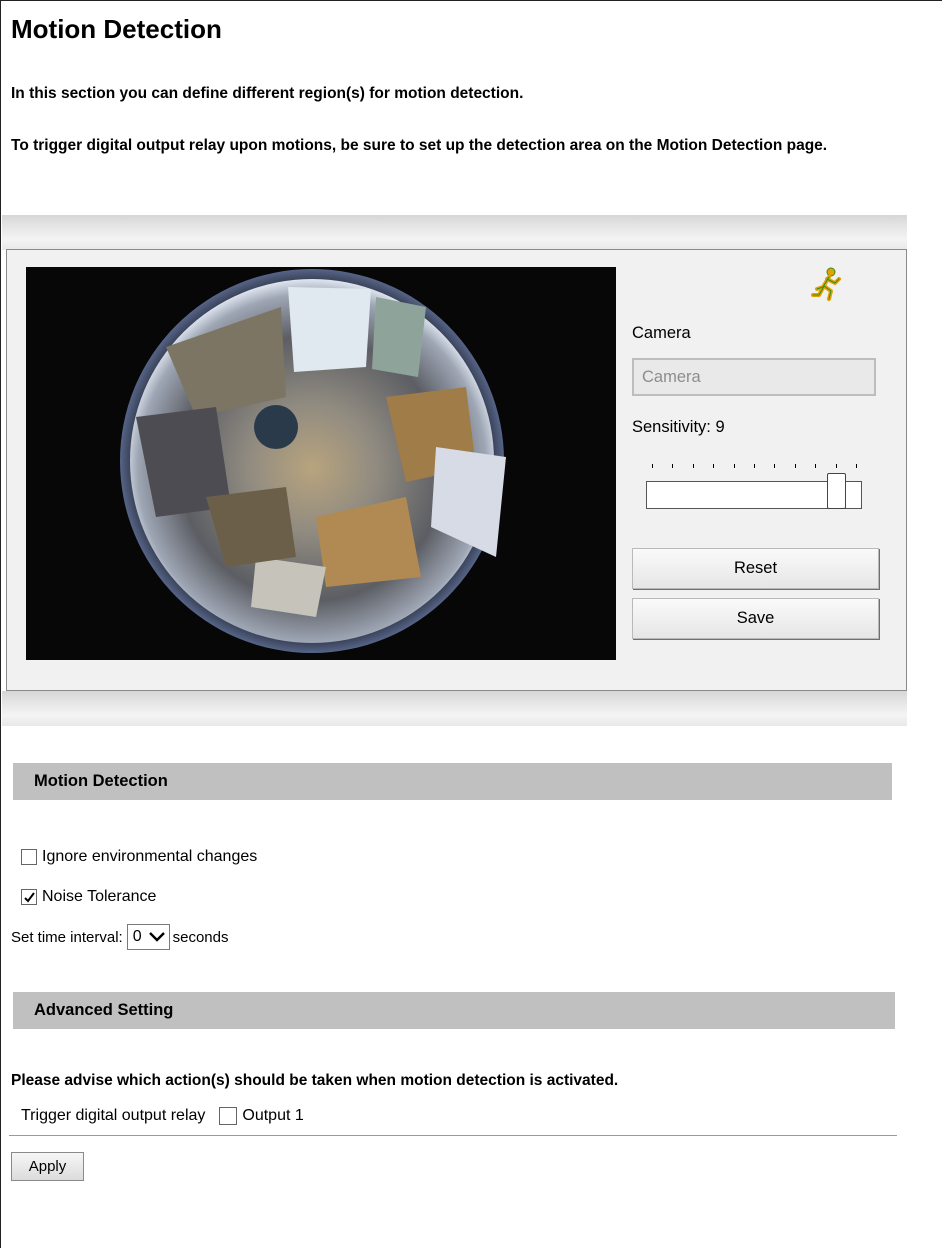 The height and width of the screenshot is (1249, 943). I want to click on interval-value: 0, so click(137, 936).